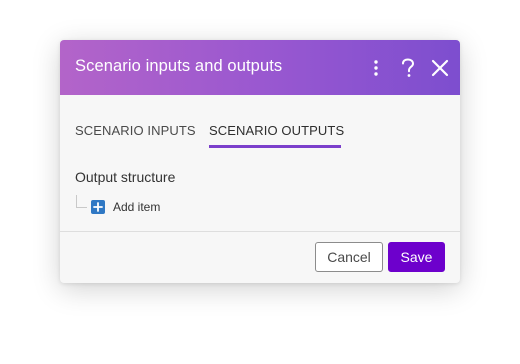 Image resolution: width=520 pixels, height=364 pixels. I want to click on more-vertical-icon, so click(376, 68).